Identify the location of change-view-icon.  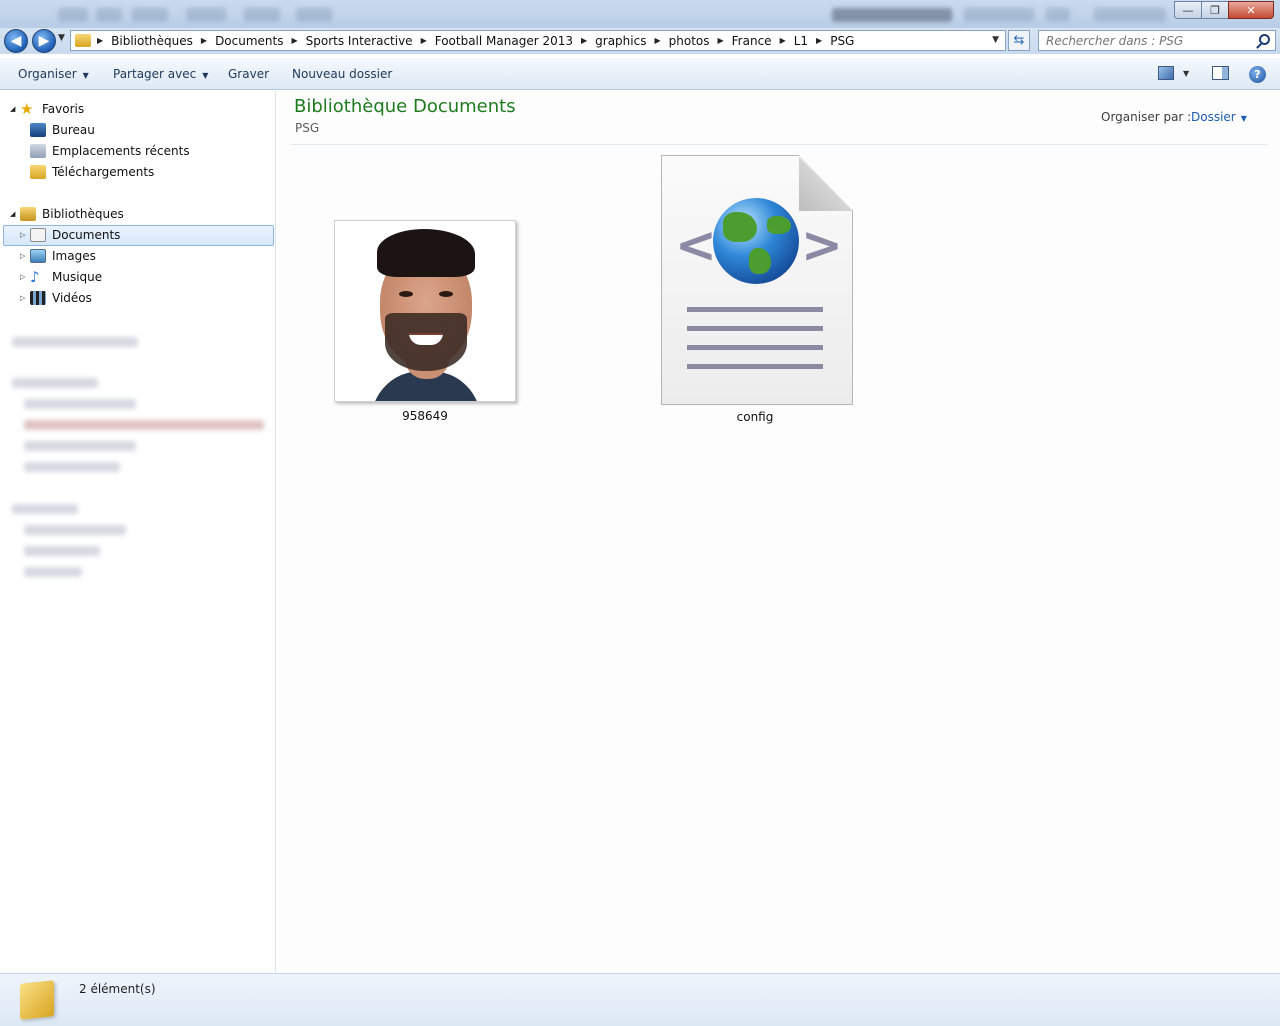
(1166, 73).